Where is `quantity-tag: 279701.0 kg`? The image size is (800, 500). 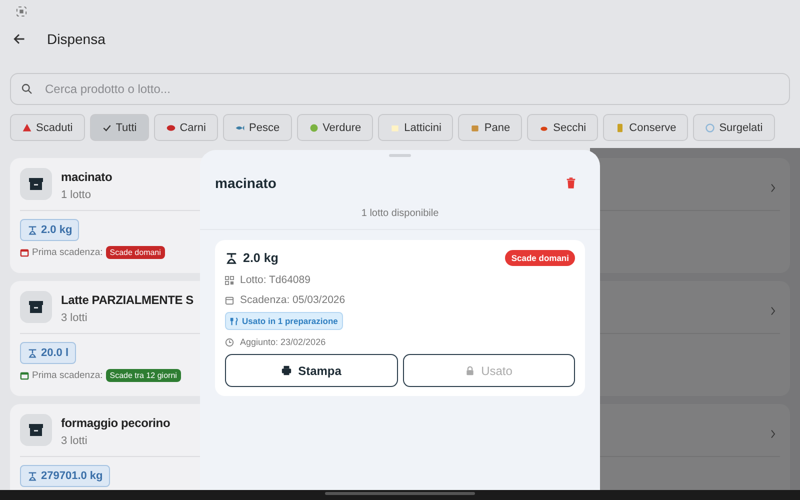
quantity-tag: 279701.0 kg is located at coordinates (65, 476).